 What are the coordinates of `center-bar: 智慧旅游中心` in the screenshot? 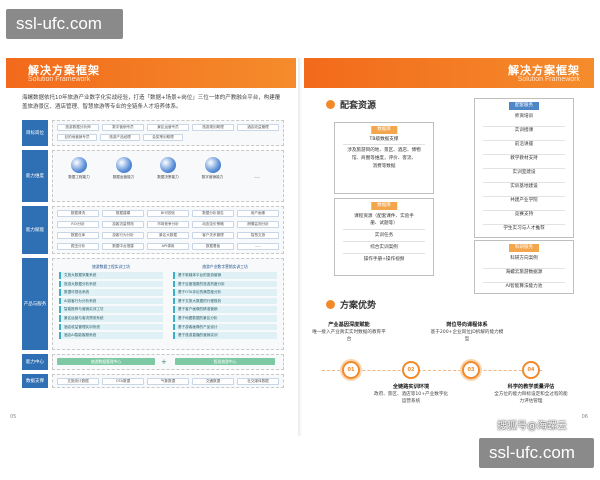 It's located at (225, 361).